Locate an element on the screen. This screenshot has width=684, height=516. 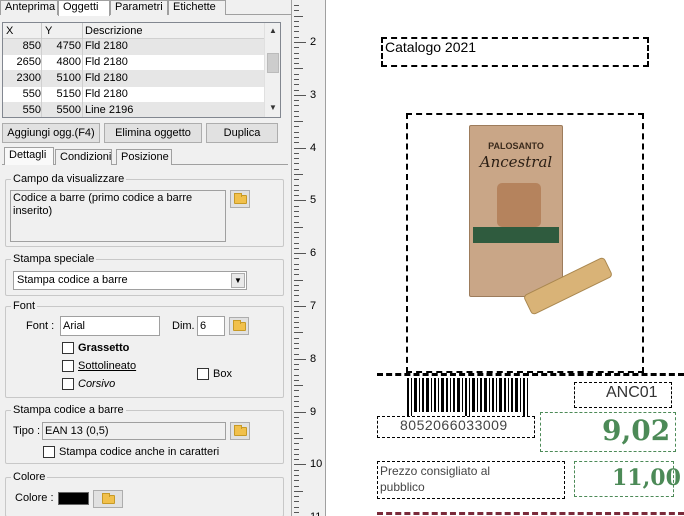
table-row: 2650 4800 Fld 2180 is located at coordinates (134, 63).